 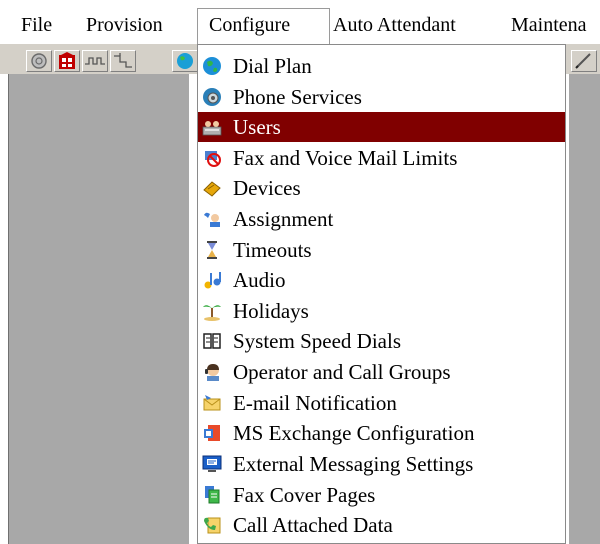 What do you see at coordinates (304, 495) in the screenshot?
I see `menu-item-label: Fax Cover Pages` at bounding box center [304, 495].